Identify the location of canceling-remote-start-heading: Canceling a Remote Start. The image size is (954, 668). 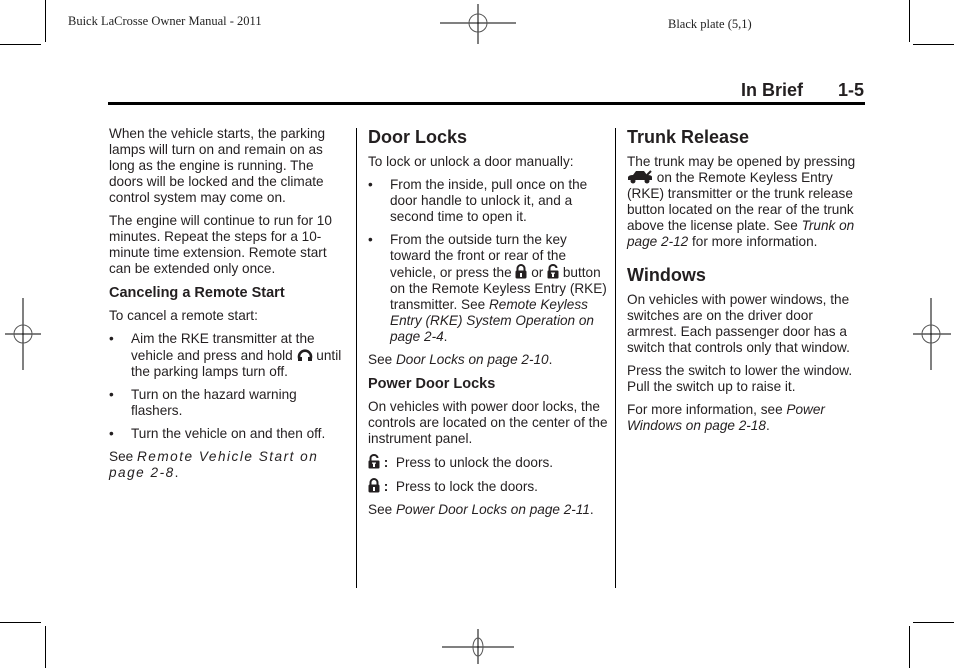
(197, 293).